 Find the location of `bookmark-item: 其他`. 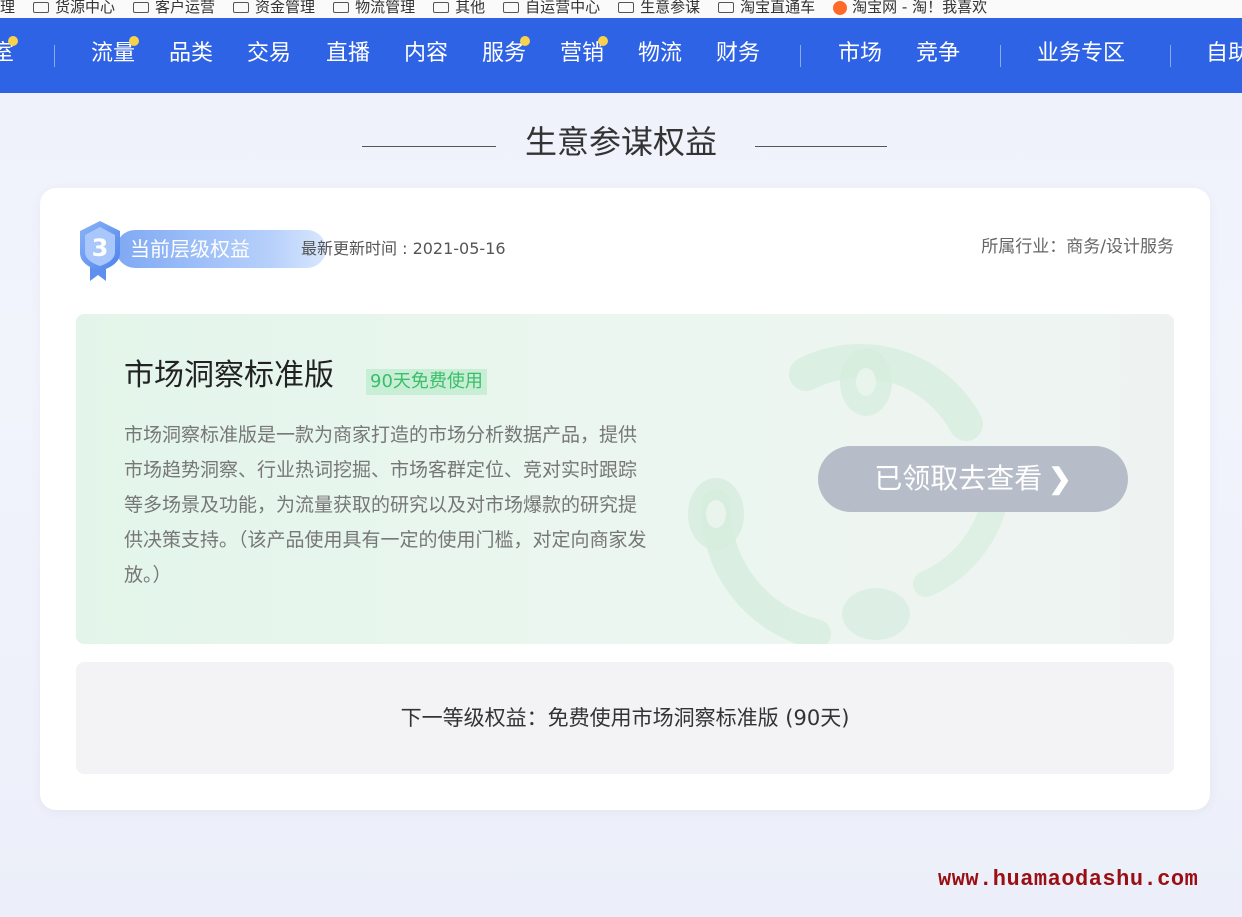

bookmark-item: 其他 is located at coordinates (459, 8).